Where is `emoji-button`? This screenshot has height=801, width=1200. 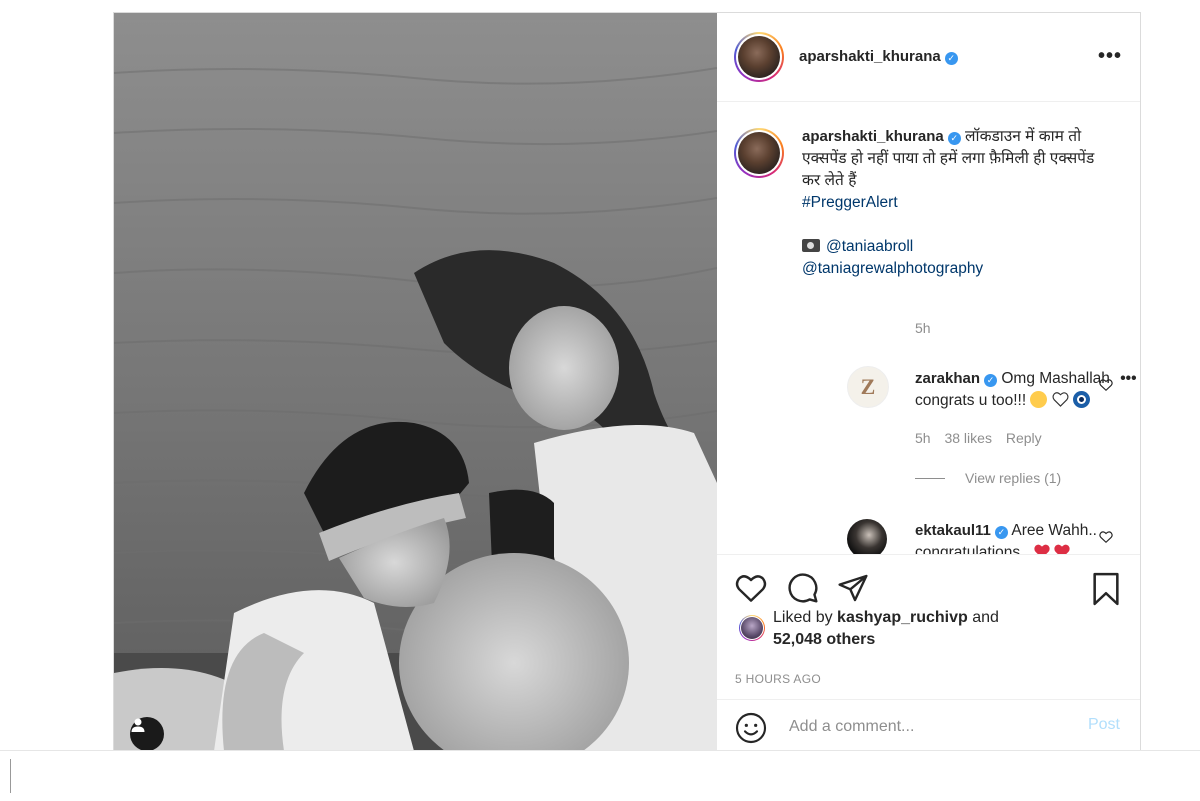
emoji-button is located at coordinates (751, 730).